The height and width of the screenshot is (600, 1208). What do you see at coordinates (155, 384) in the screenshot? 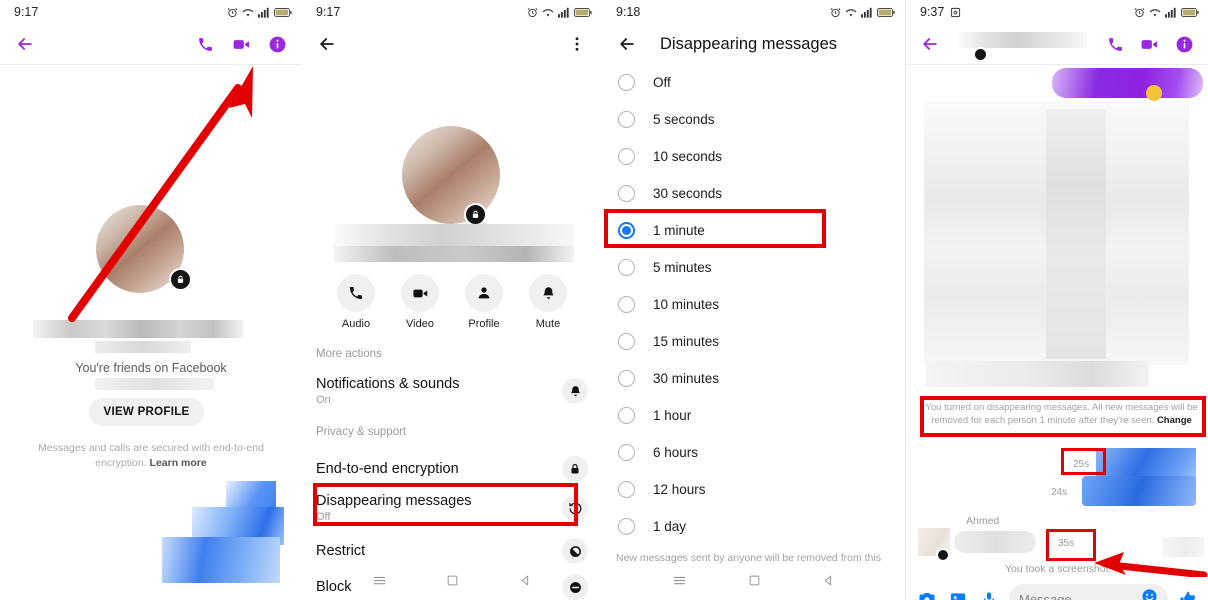
I see `mutual-info-redacted` at bounding box center [155, 384].